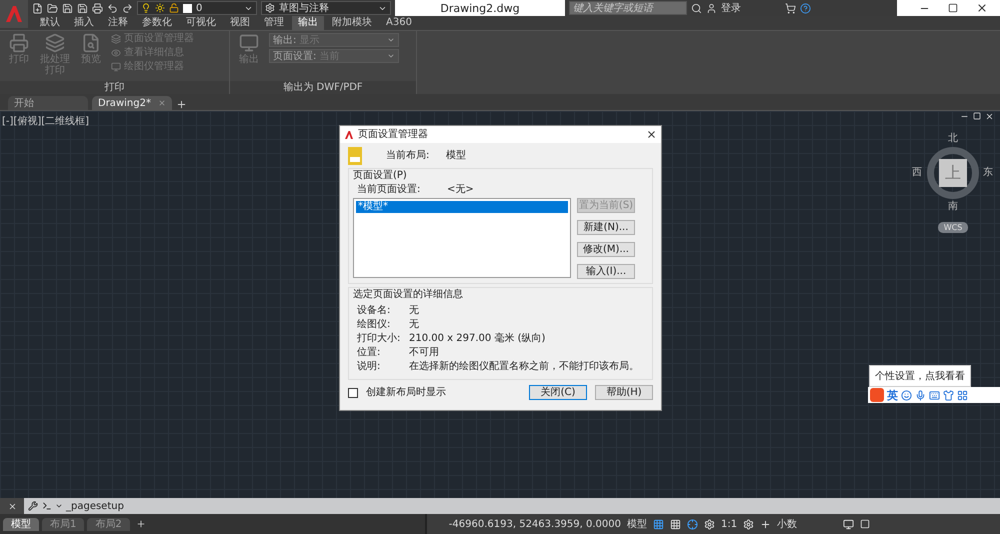  I want to click on ribbon-tab: 默认, so click(50, 23).